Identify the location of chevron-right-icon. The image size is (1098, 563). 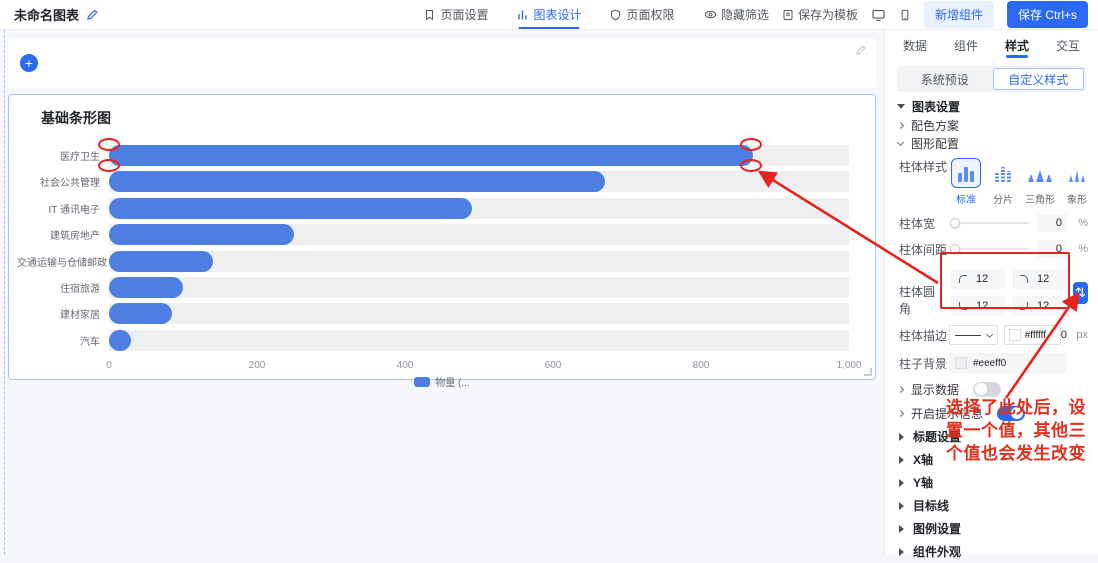
(900, 389).